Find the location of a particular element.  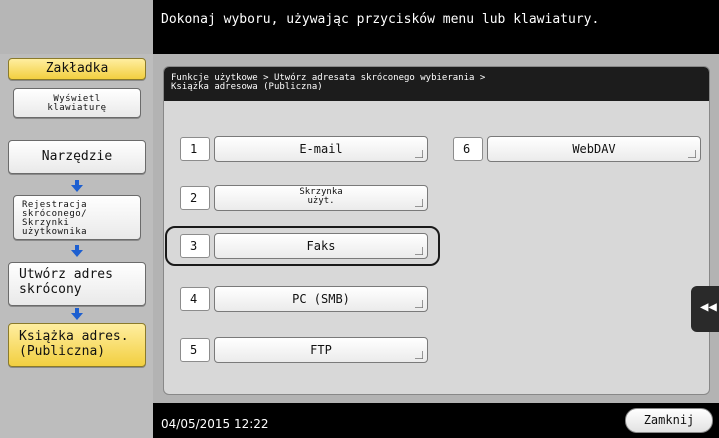

collapse-panel-tab: ◀◀ is located at coordinates (705, 309).